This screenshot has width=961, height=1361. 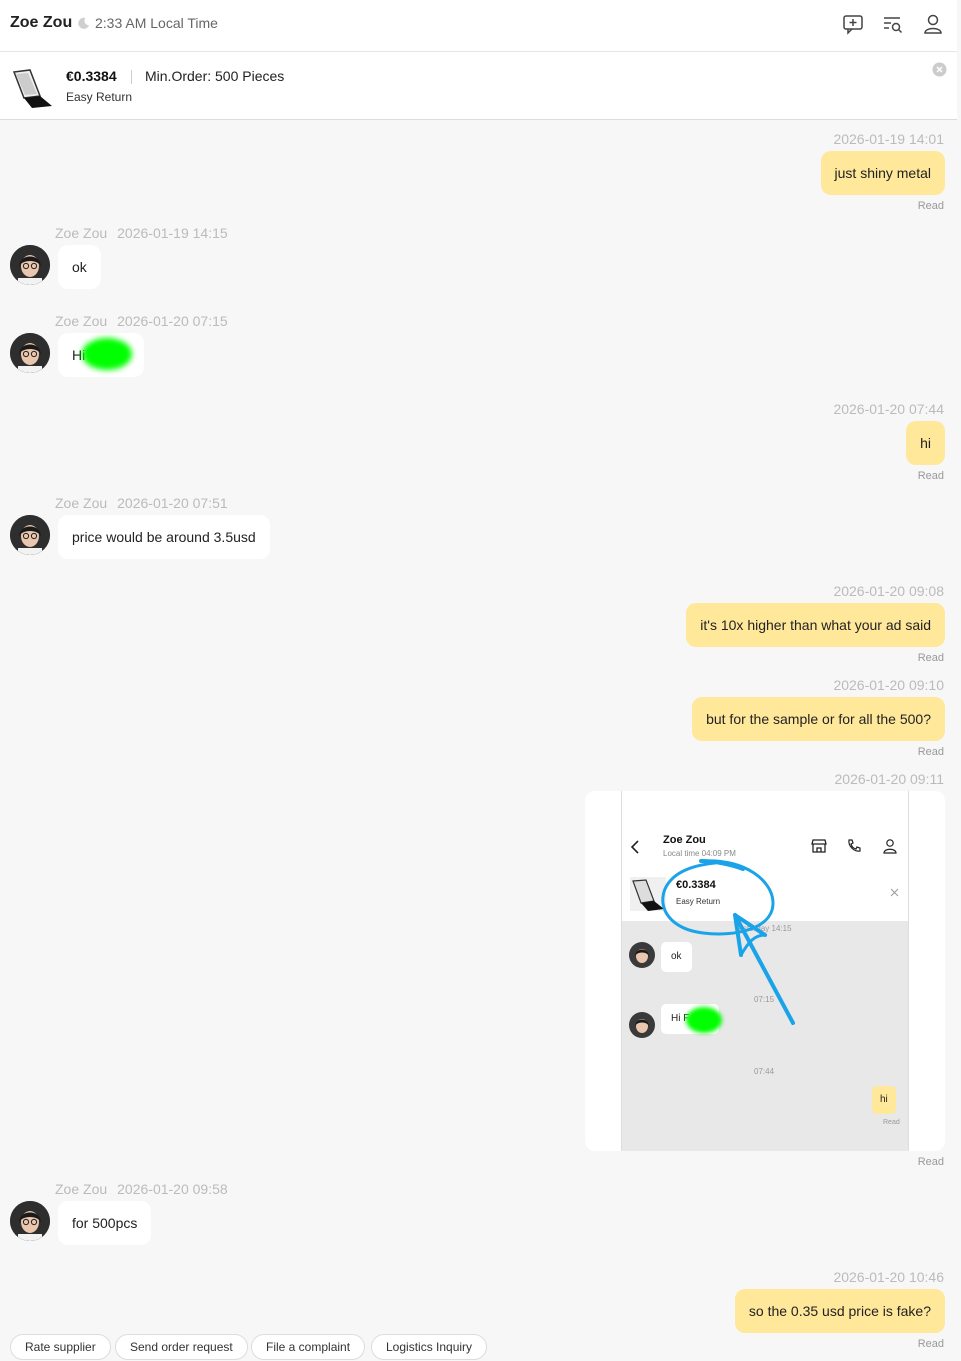 I want to click on message-timestamp: 2026-01-20 09:10, so click(x=888, y=685).